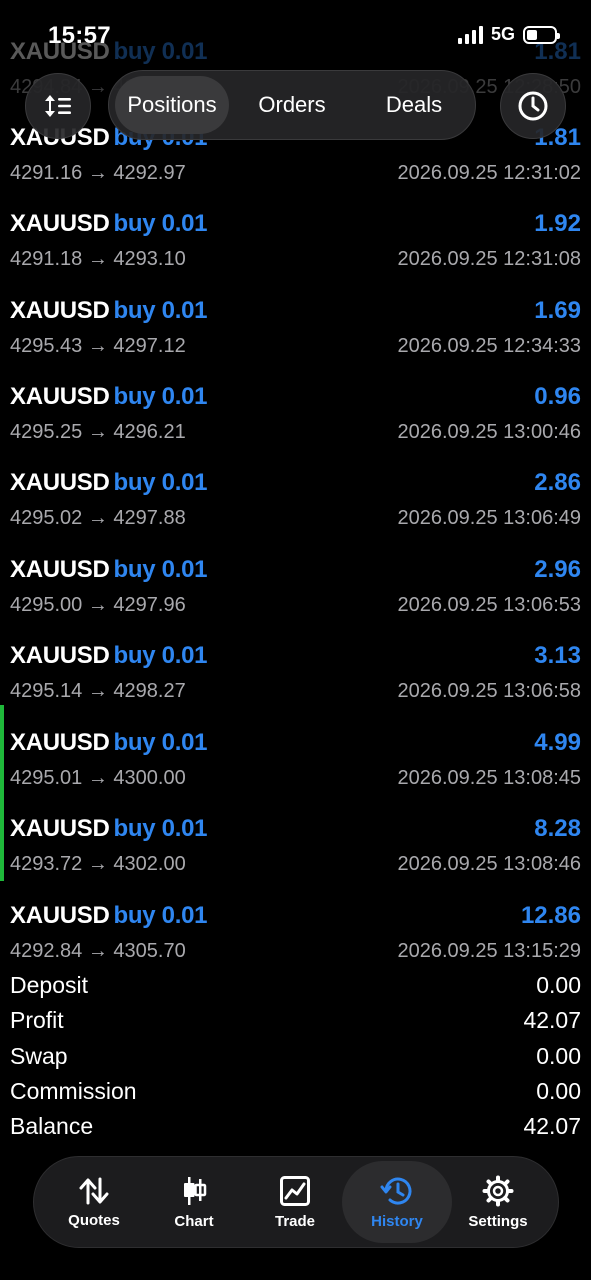 This screenshot has width=591, height=1280. I want to click on period-button, so click(533, 106).